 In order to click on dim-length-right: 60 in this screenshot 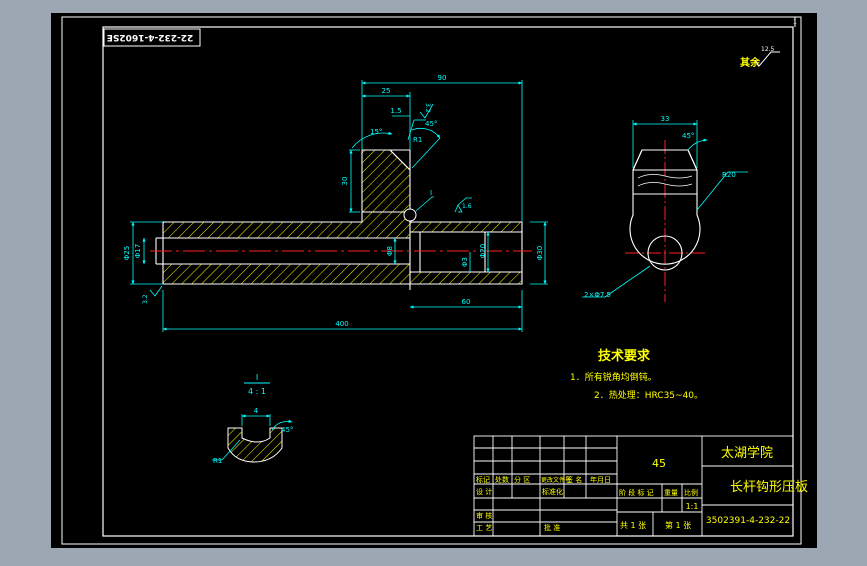, I will do `click(466, 302)`.